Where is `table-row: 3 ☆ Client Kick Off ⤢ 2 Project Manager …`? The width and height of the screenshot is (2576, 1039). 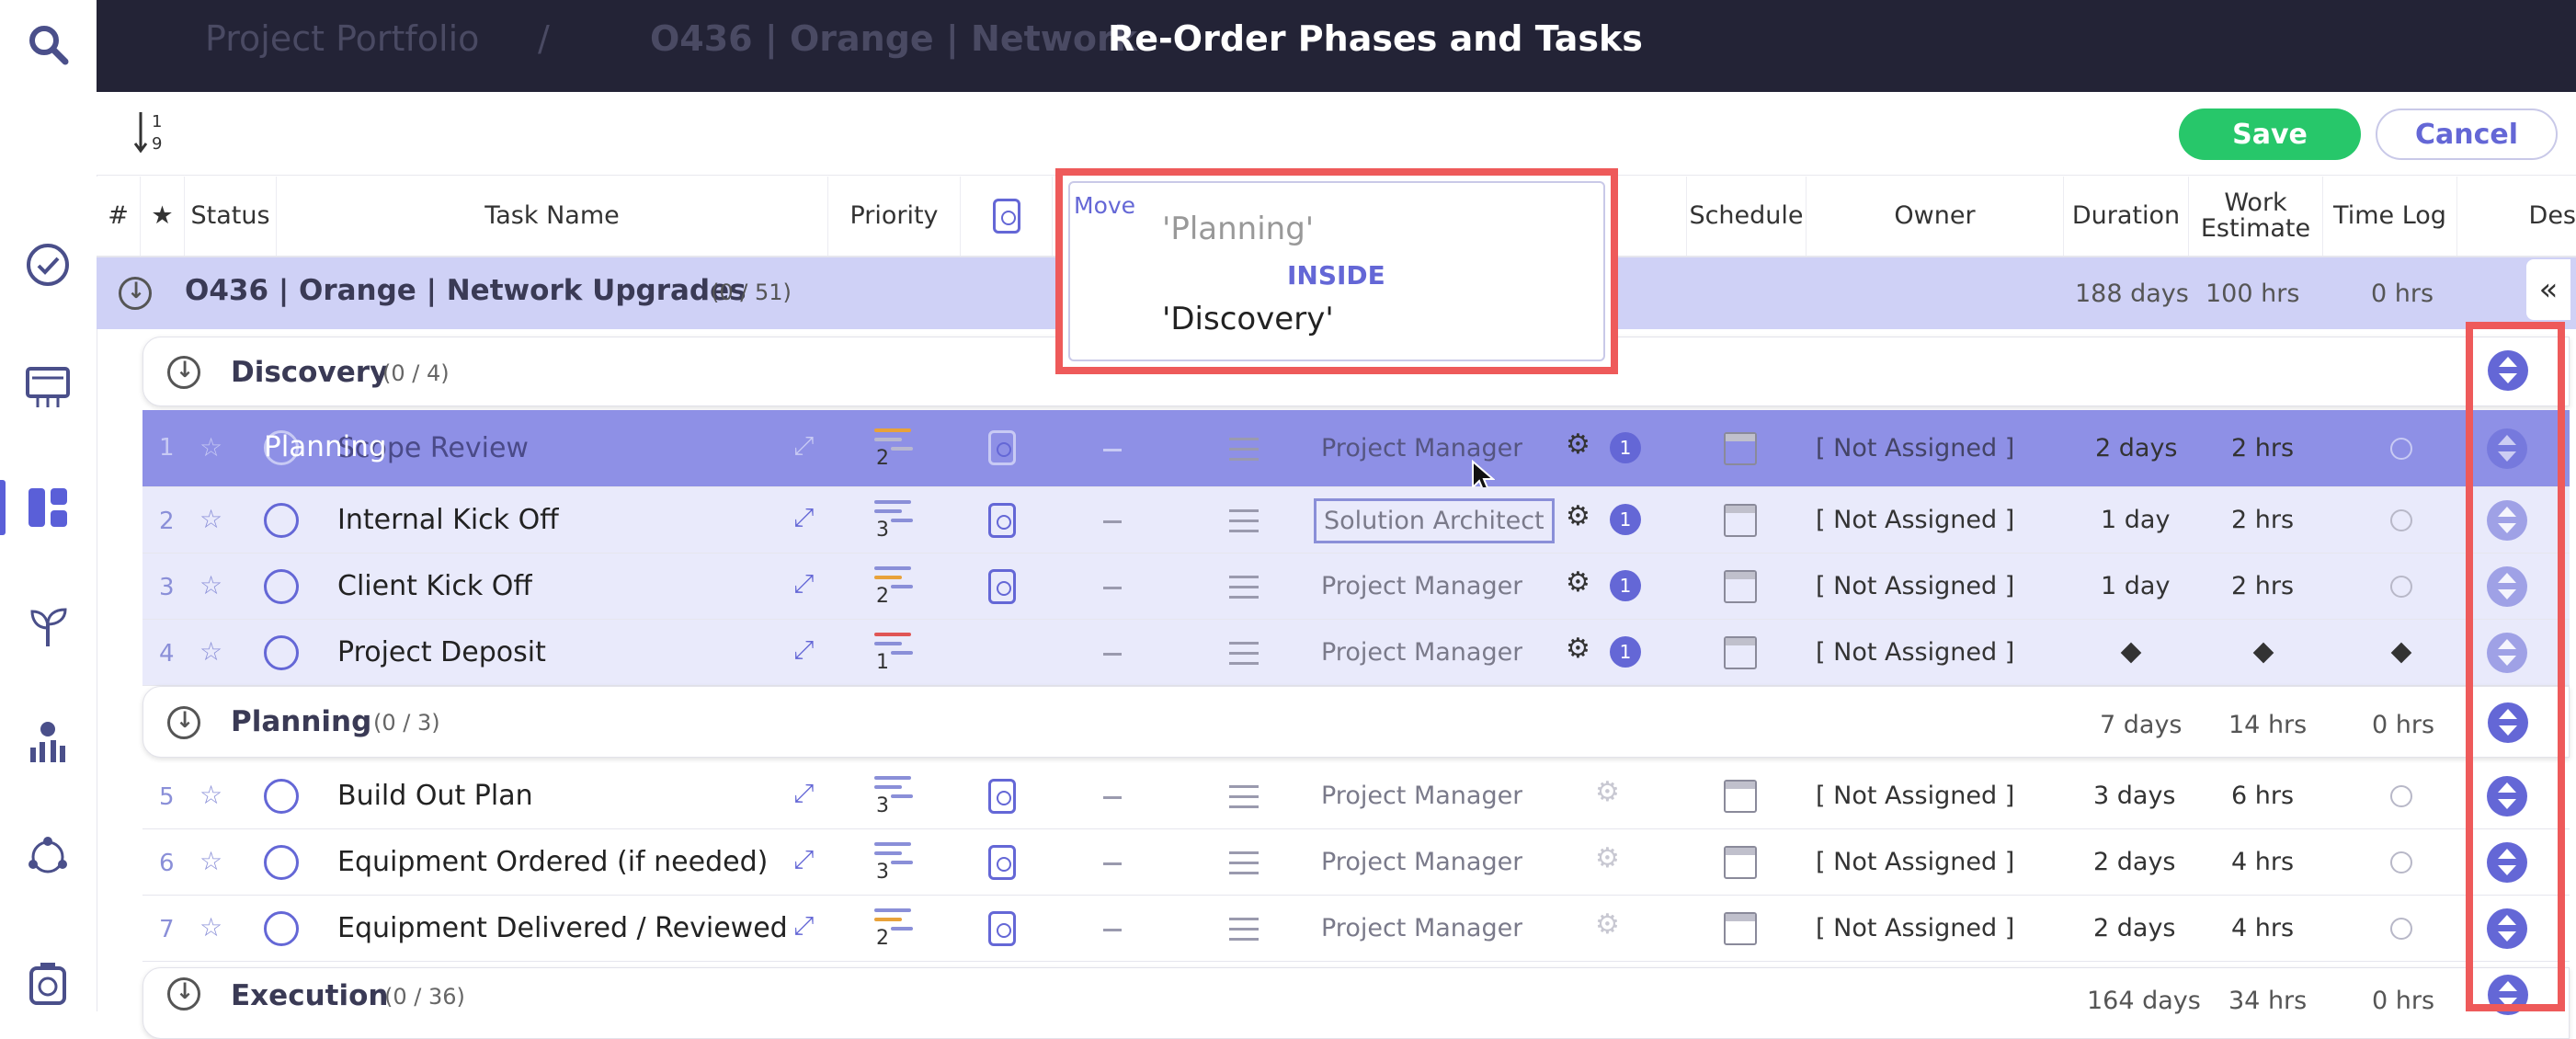 table-row: 3 ☆ Client Kick Off ⤢ 2 Project Manager … is located at coordinates (1356, 587).